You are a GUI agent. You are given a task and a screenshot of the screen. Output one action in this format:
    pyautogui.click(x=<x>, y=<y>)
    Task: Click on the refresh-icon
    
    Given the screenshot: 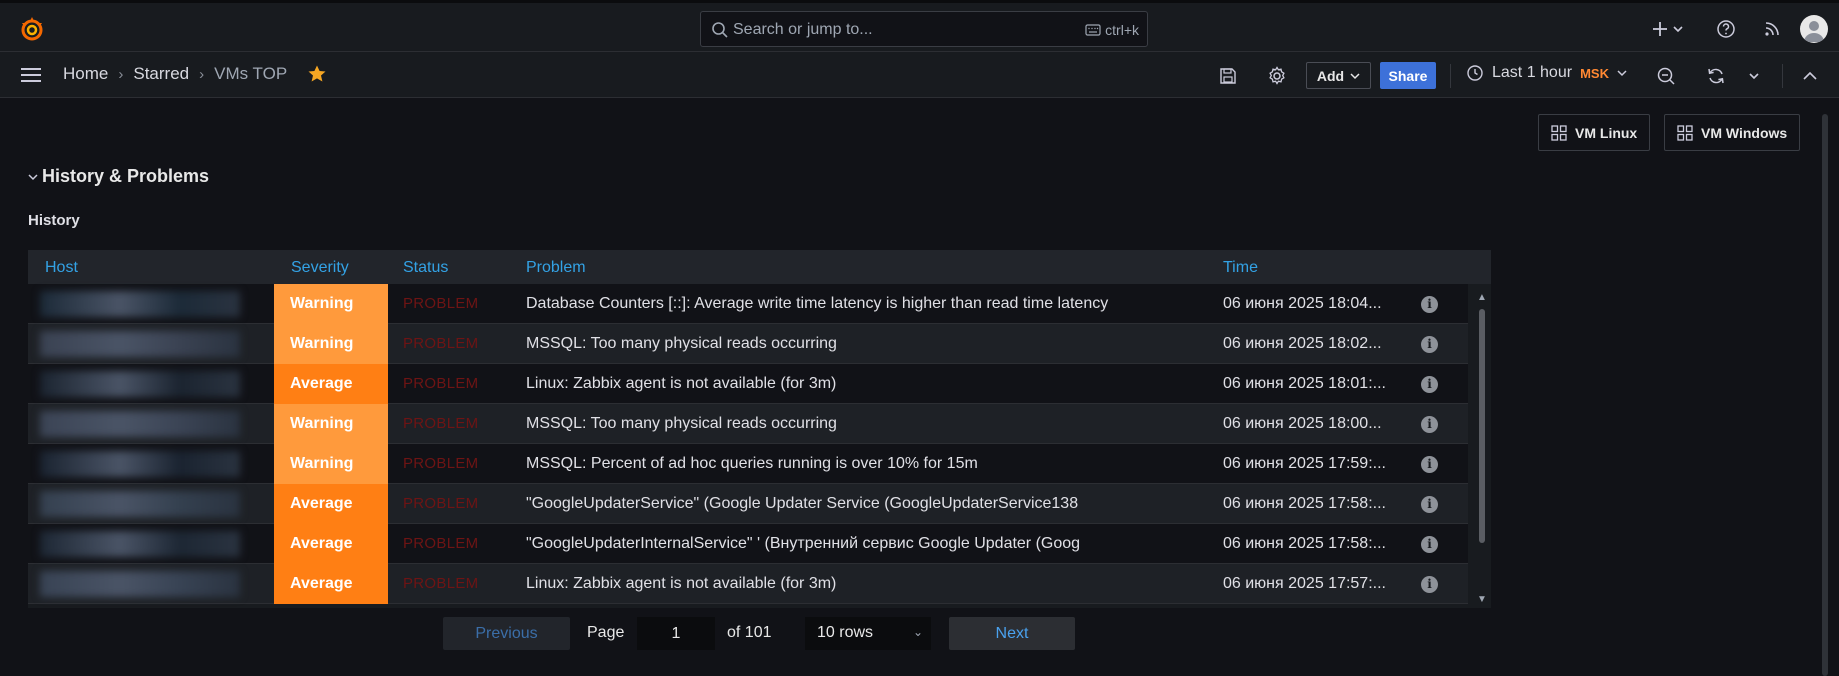 What is the action you would take?
    pyautogui.click(x=1716, y=76)
    